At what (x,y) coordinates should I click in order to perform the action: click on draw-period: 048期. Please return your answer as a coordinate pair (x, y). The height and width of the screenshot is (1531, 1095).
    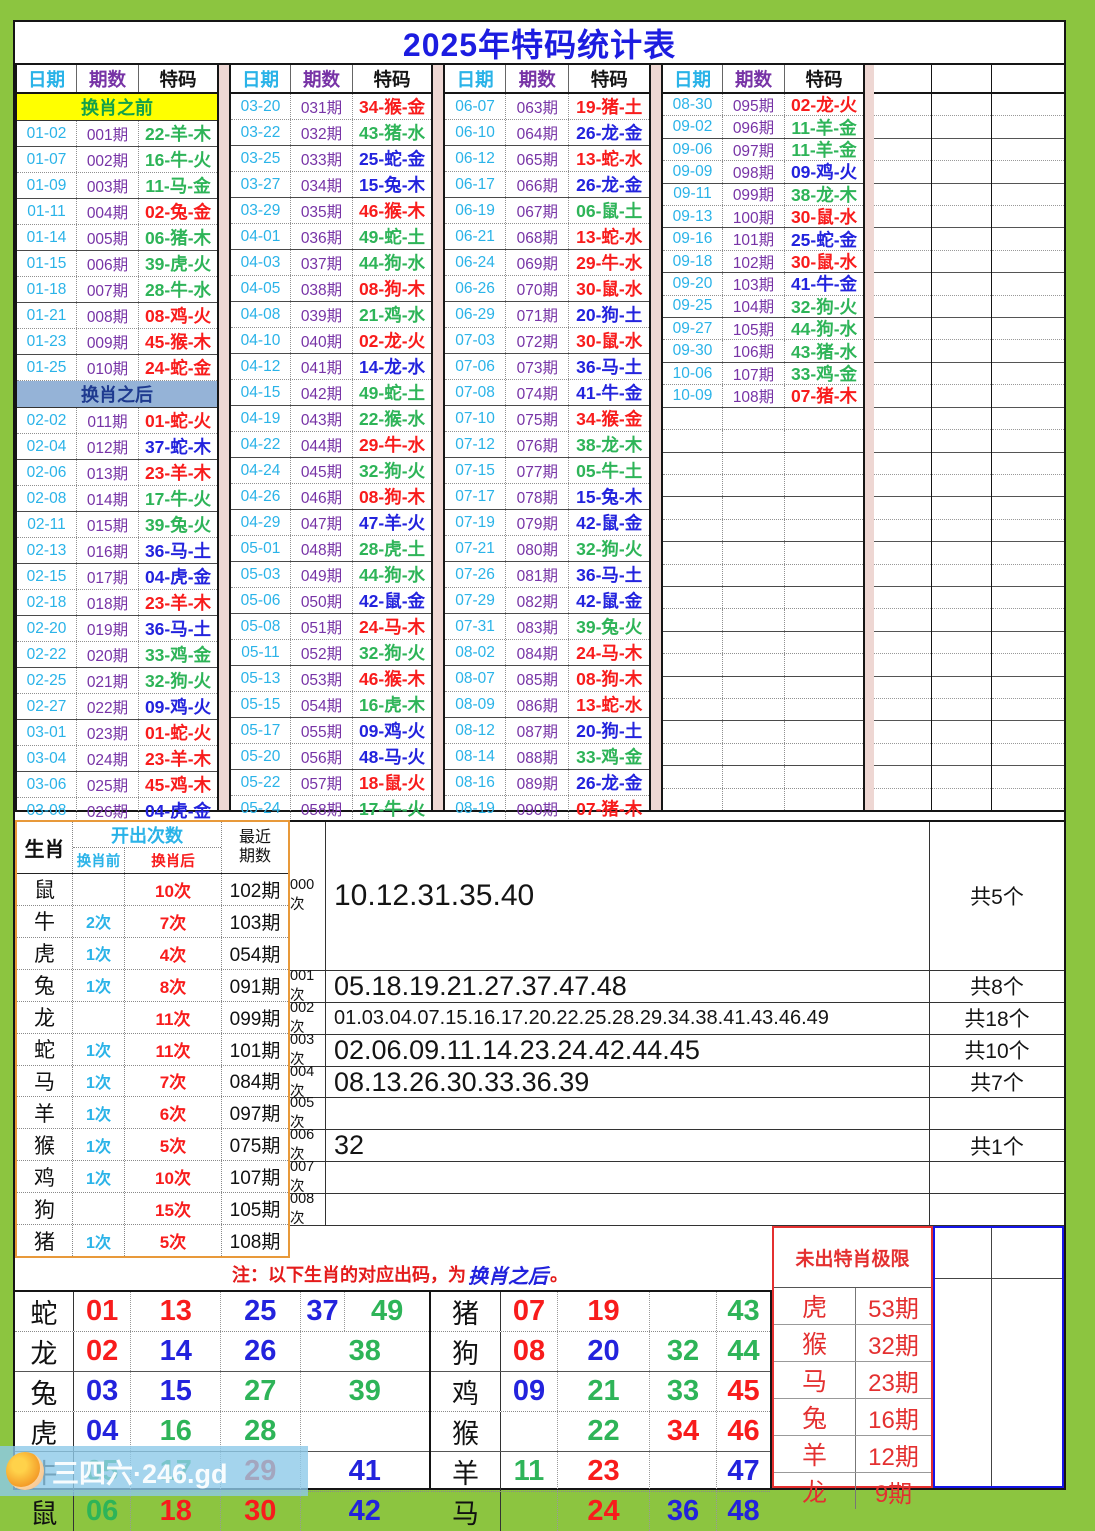
    Looking at the image, I should click on (322, 548).